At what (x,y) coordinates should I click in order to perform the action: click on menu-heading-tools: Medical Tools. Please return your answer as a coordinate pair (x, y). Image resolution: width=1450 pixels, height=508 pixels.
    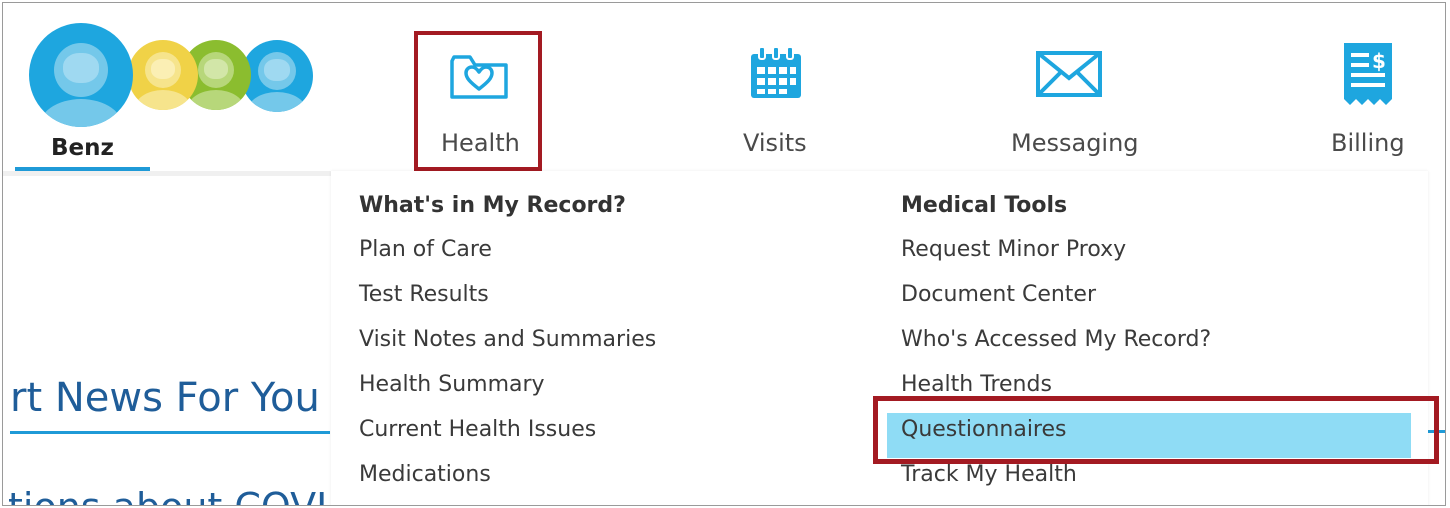
    Looking at the image, I should click on (984, 205).